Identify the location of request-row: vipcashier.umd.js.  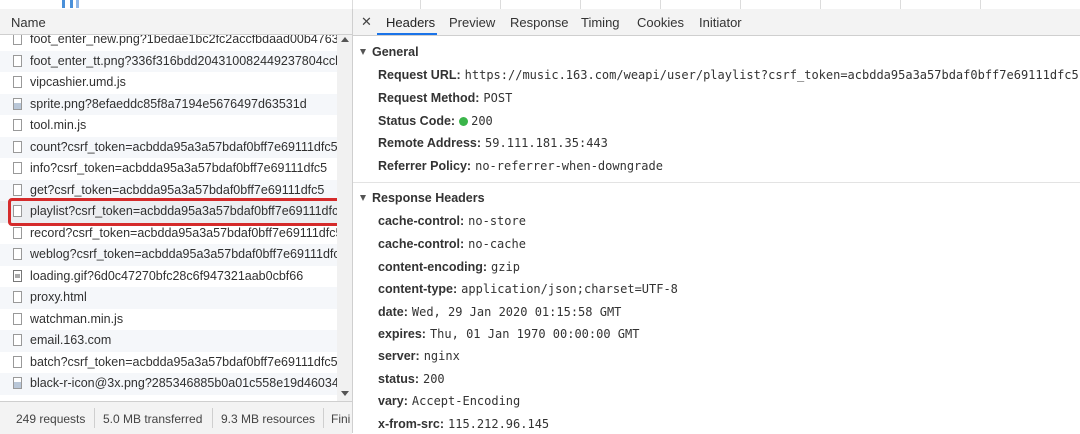
(168, 83).